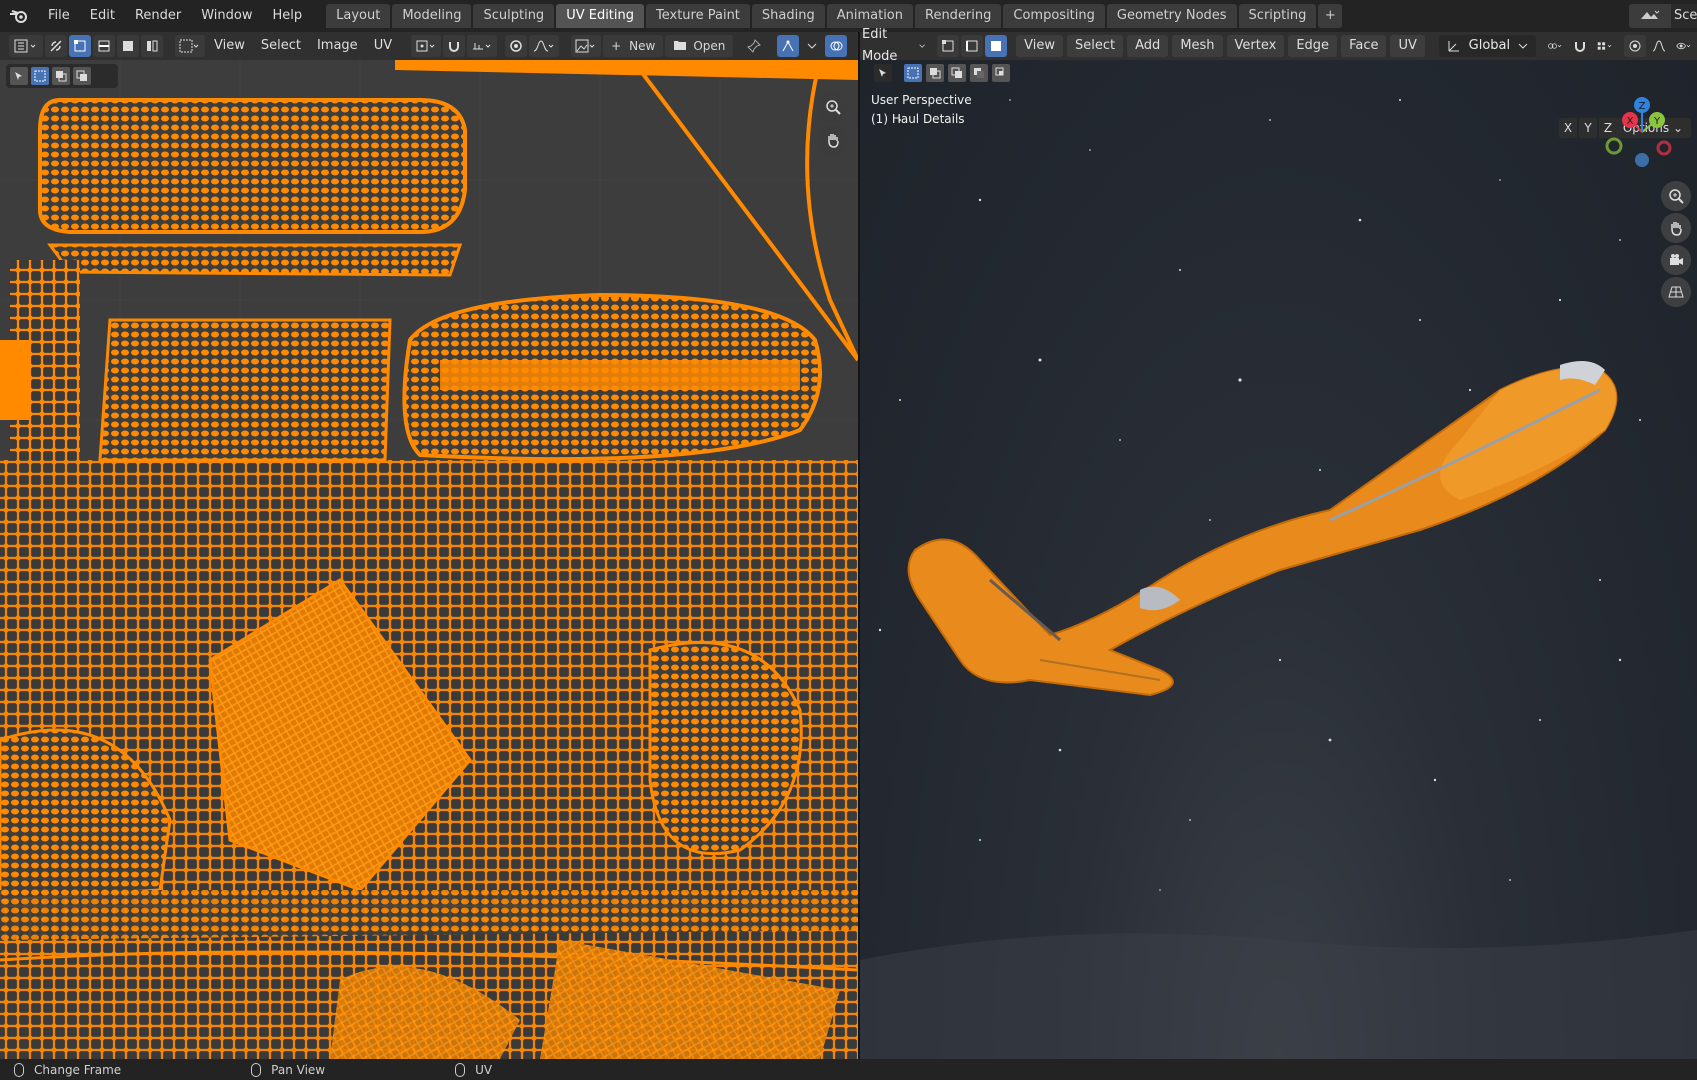 The width and height of the screenshot is (1697, 1080). What do you see at coordinates (190, 46) in the screenshot?
I see `sticky-selection-icon` at bounding box center [190, 46].